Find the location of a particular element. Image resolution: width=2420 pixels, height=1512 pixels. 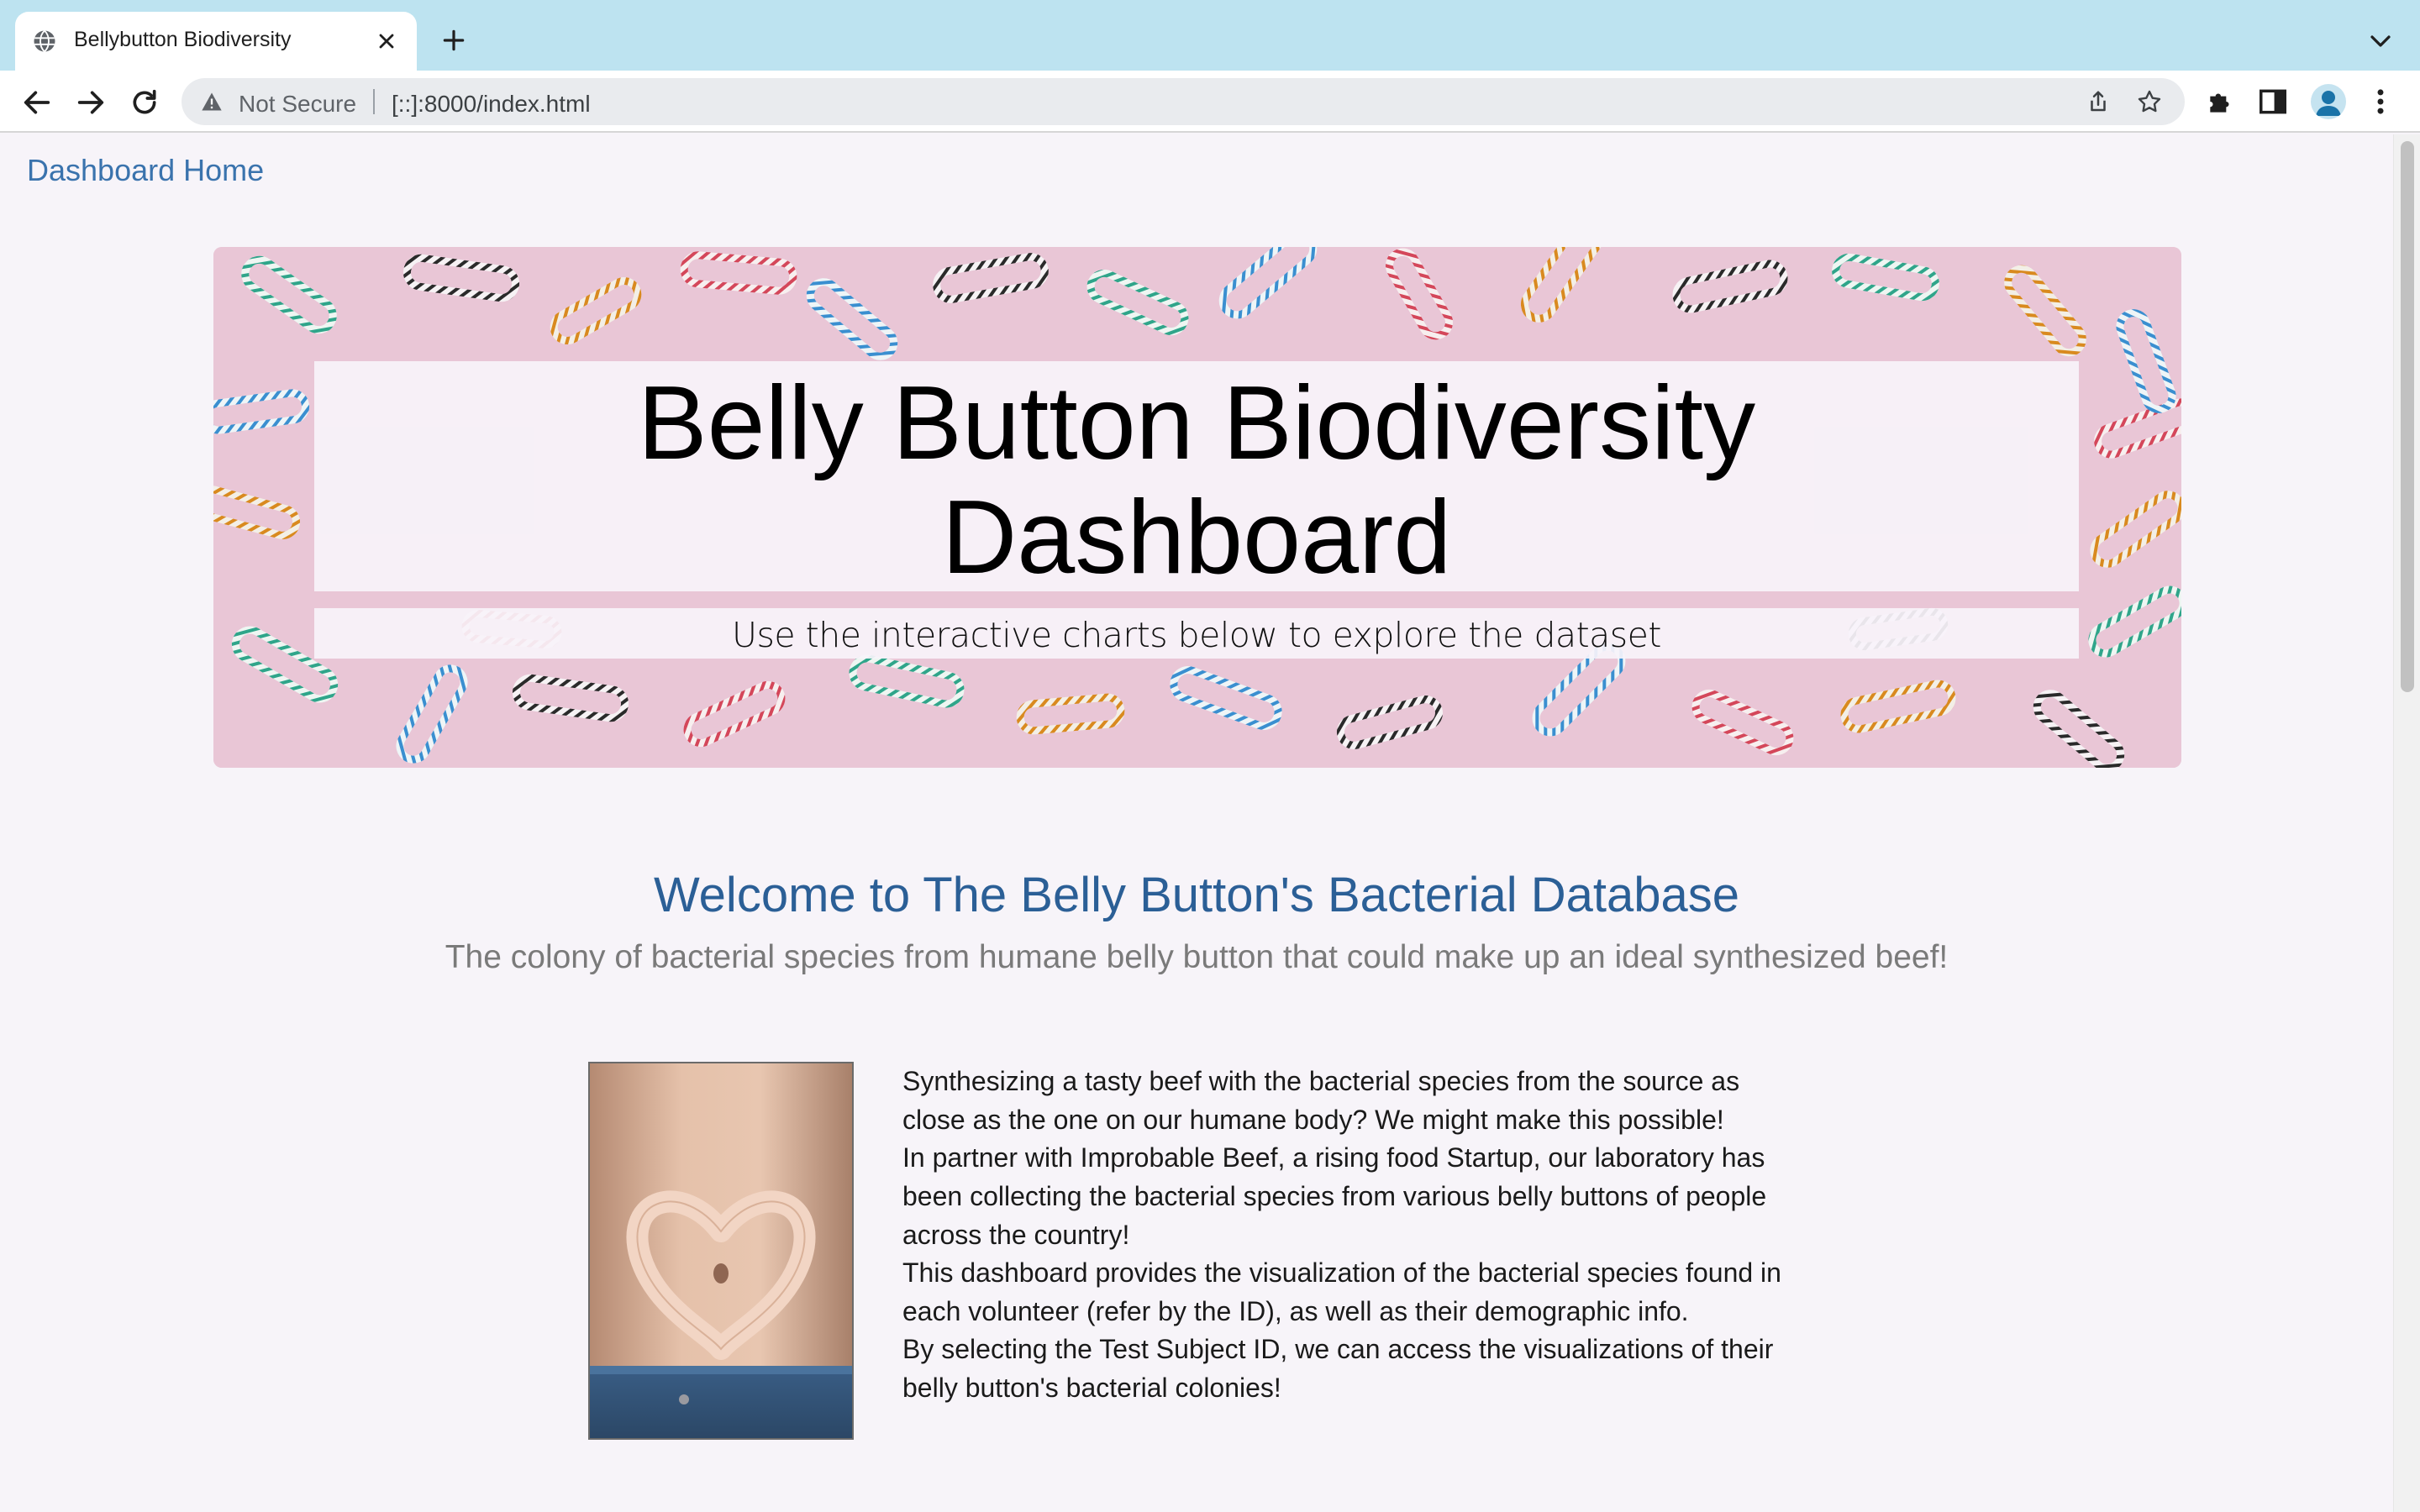

person-icon is located at coordinates (2329, 103).